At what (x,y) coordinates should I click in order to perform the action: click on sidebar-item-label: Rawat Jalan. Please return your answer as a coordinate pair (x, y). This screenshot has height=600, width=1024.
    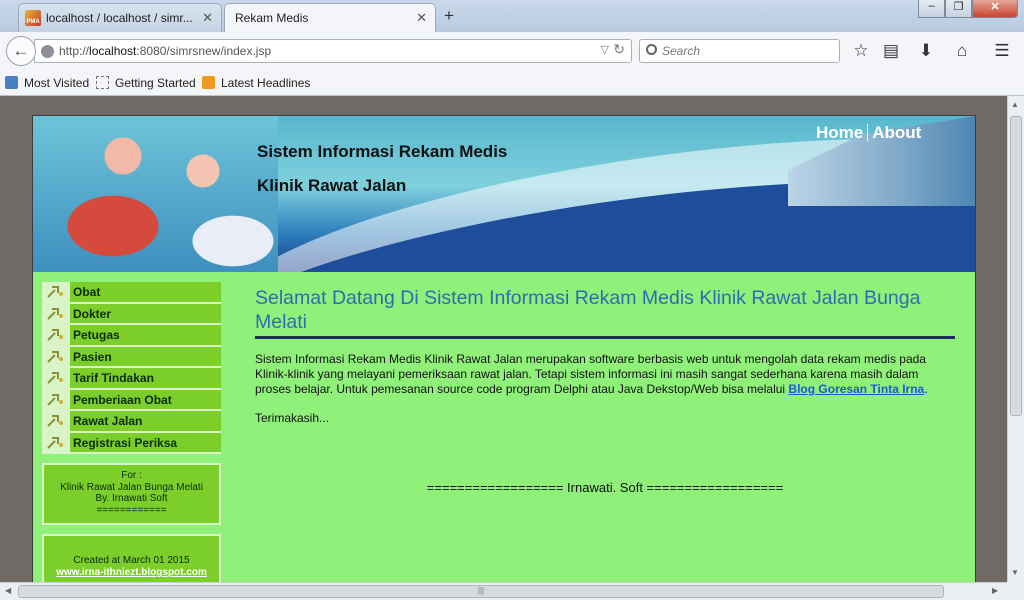
    Looking at the image, I should click on (108, 421).